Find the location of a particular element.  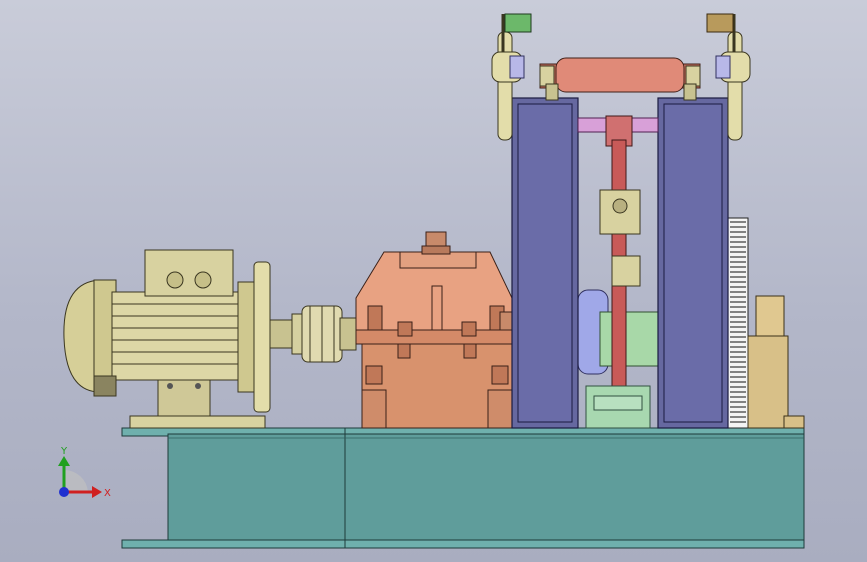

bearing-pedestal is located at coordinates (776, 362).